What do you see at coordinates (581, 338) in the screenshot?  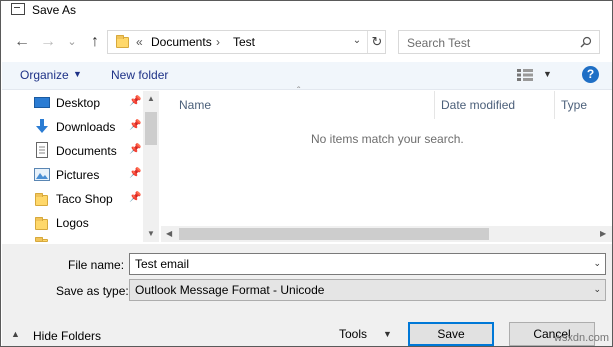 I see `watermark: wsxdn.com` at bounding box center [581, 338].